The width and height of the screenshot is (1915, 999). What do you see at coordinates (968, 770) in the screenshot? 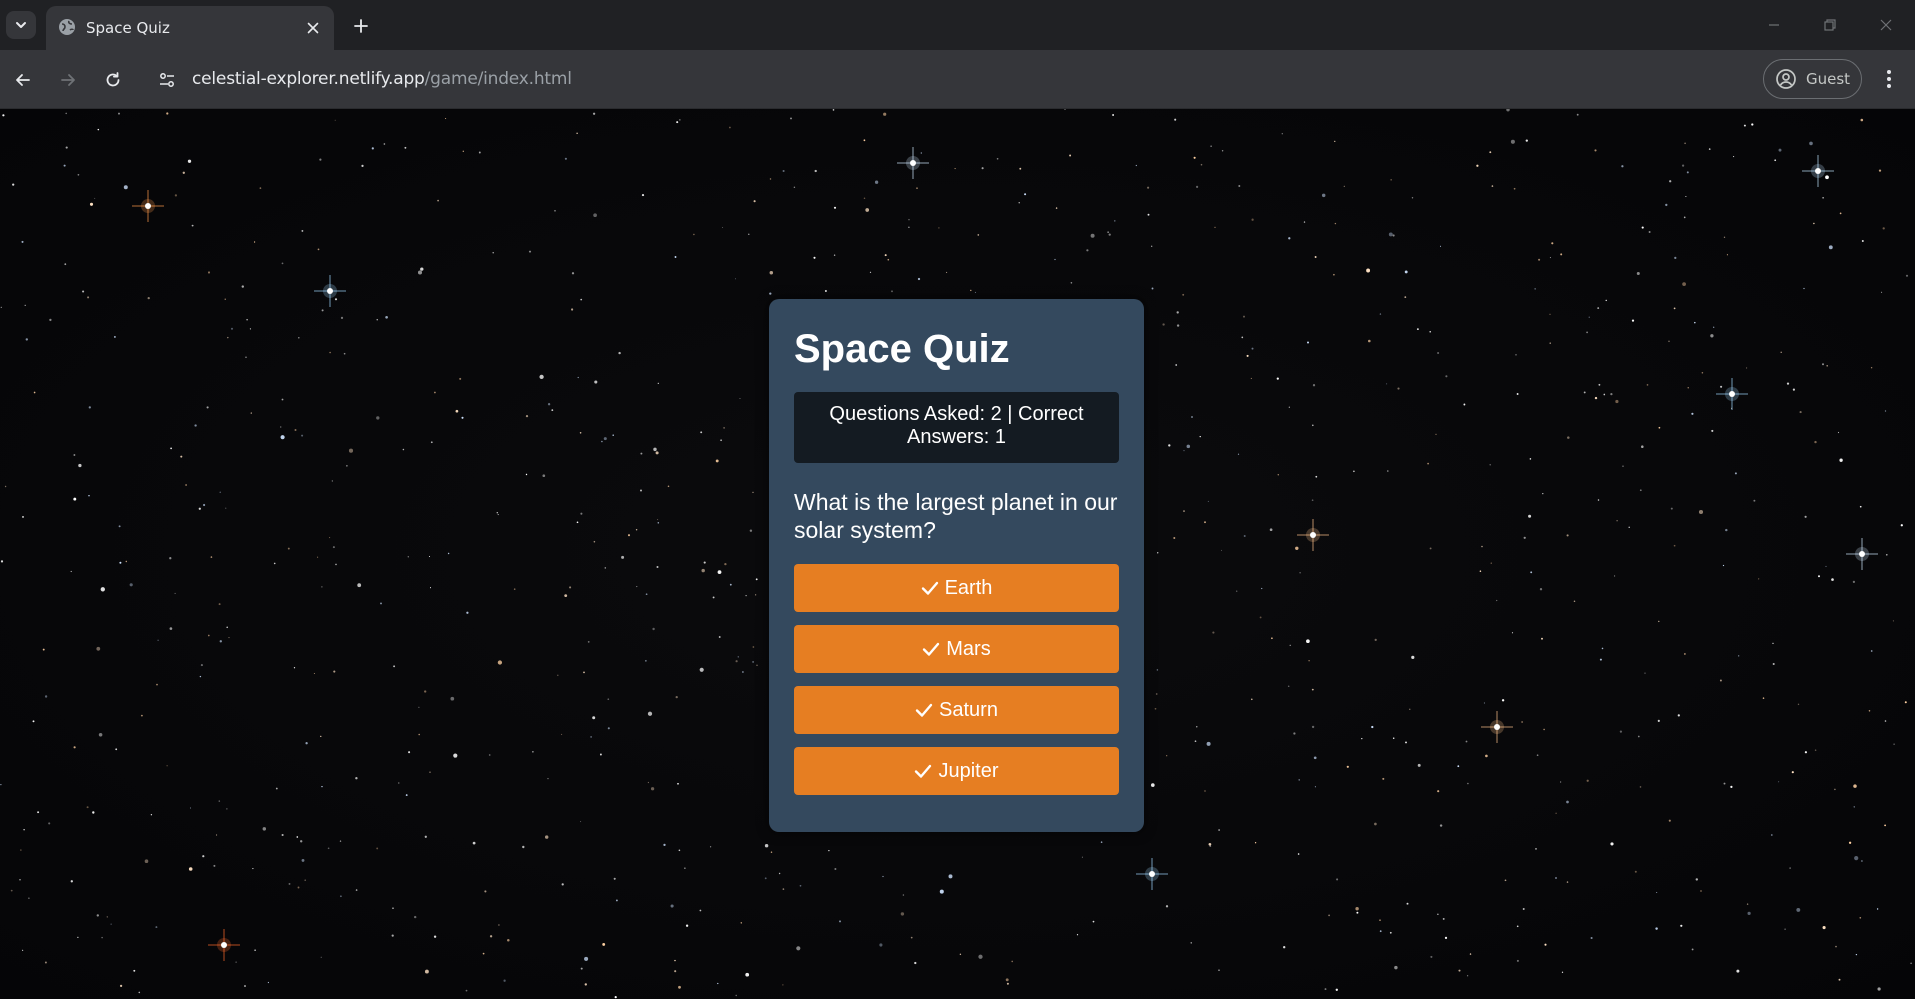
I see `answer-label: Jupiter` at bounding box center [968, 770].